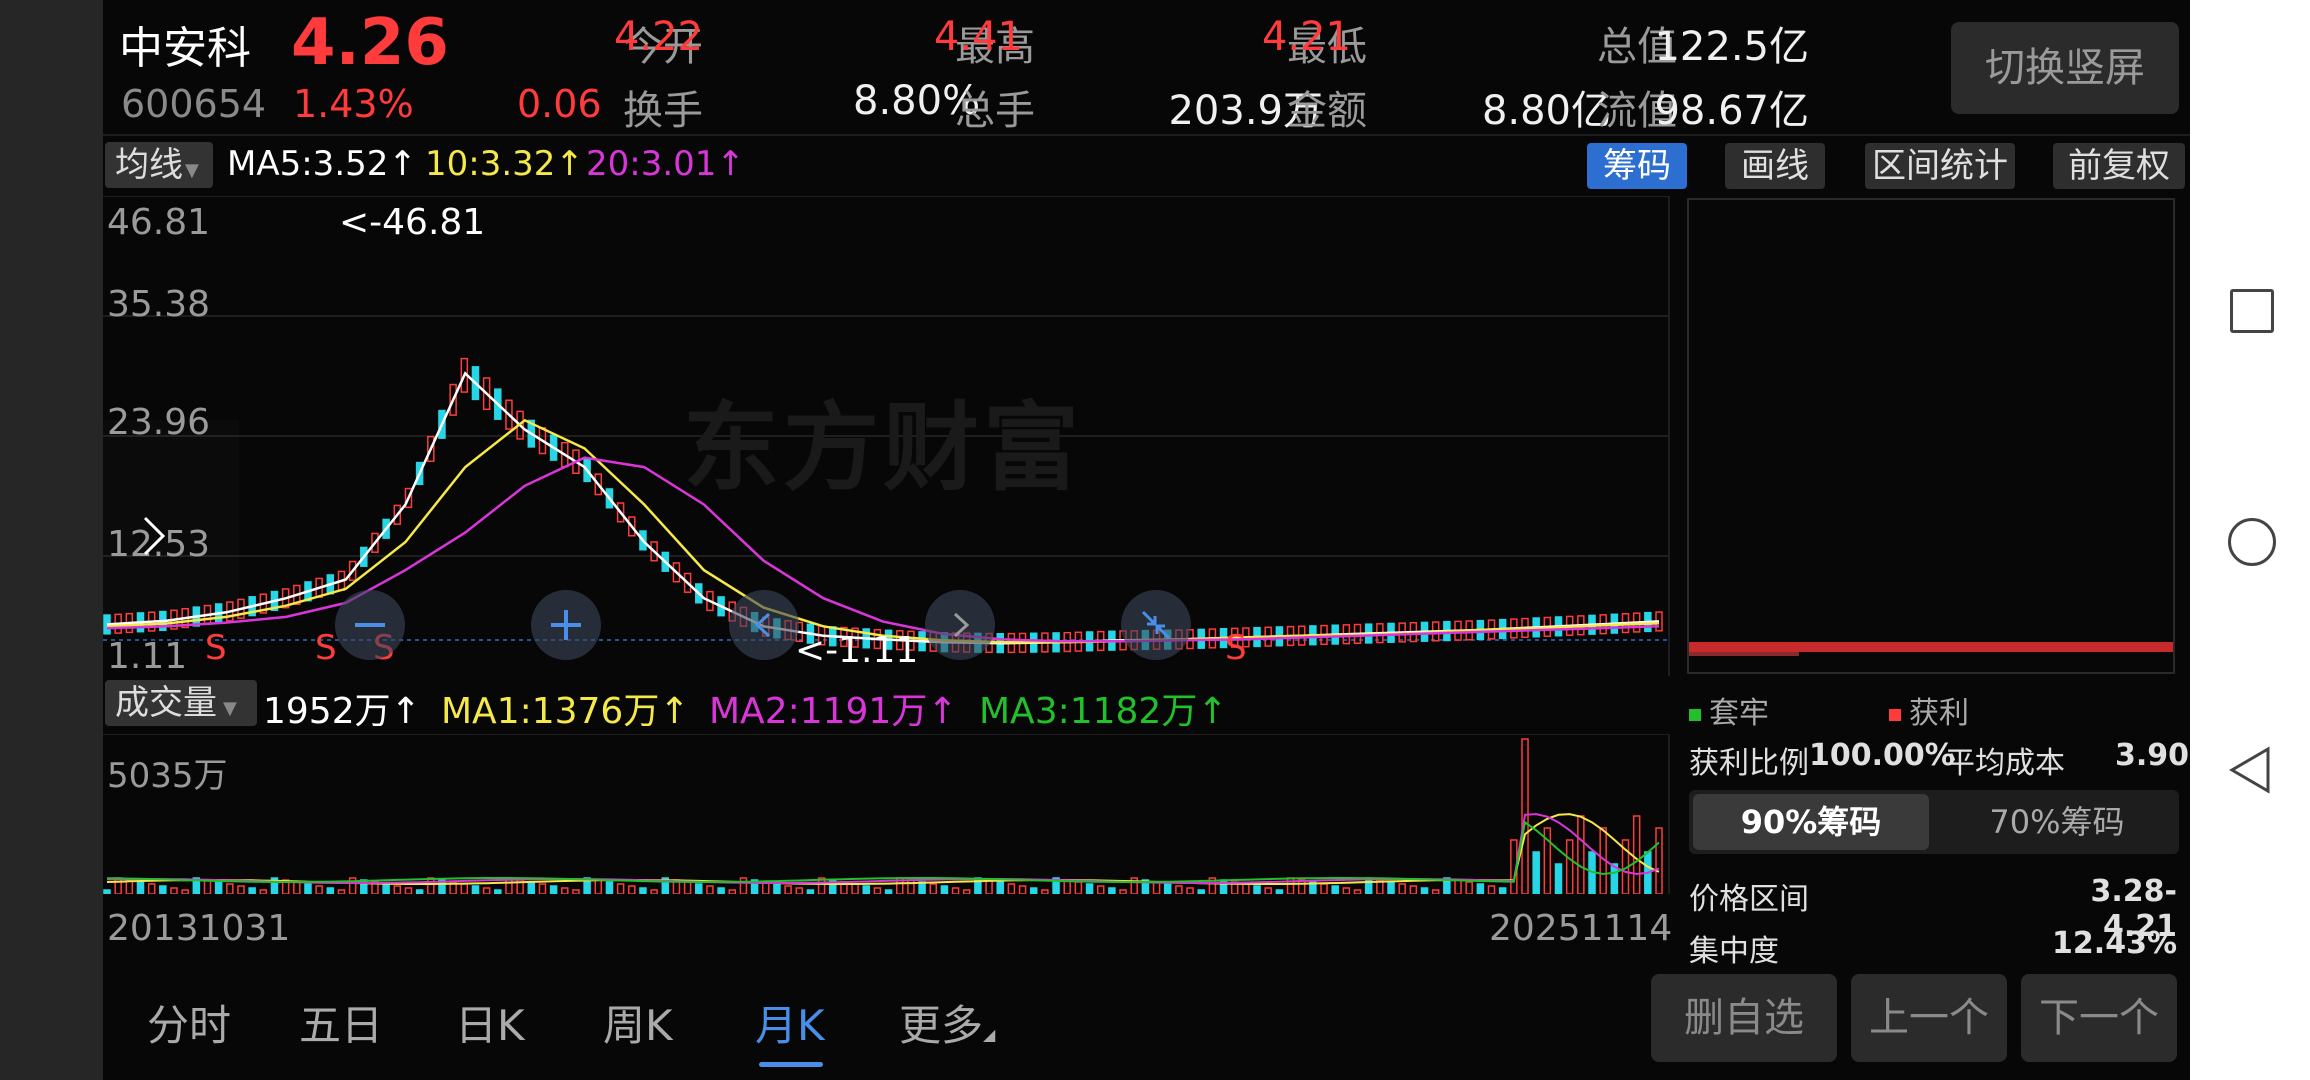 The width and height of the screenshot is (2310, 1080). What do you see at coordinates (490, 1022) in the screenshot?
I see `tab-daily: 日K` at bounding box center [490, 1022].